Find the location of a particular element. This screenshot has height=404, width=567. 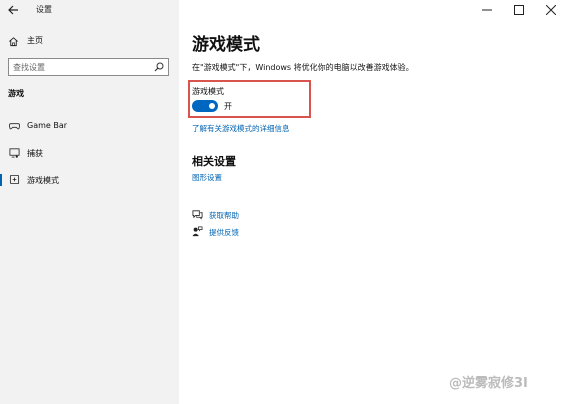

selection-indicator is located at coordinates (1, 180).